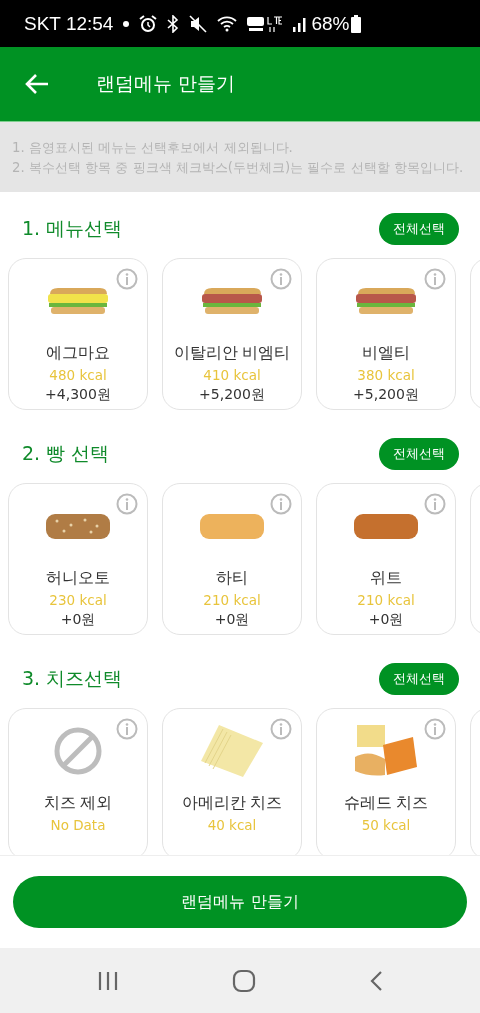 This screenshot has width=480, height=1013. I want to click on item-name: 허니오토, so click(78, 578).